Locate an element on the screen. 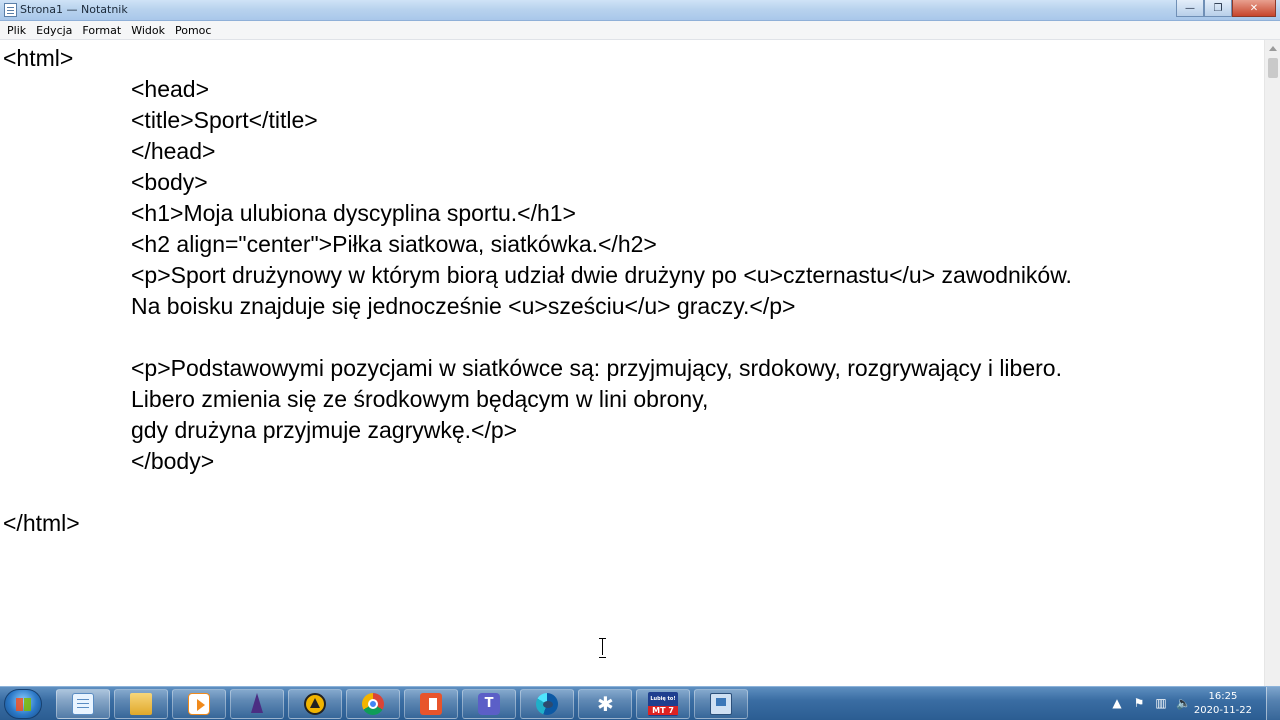 Image resolution: width=1280 pixels, height=720 pixels. editor-line: gdy drużyna przyjmuje zagrywkę.</p> is located at coordinates (324, 430).